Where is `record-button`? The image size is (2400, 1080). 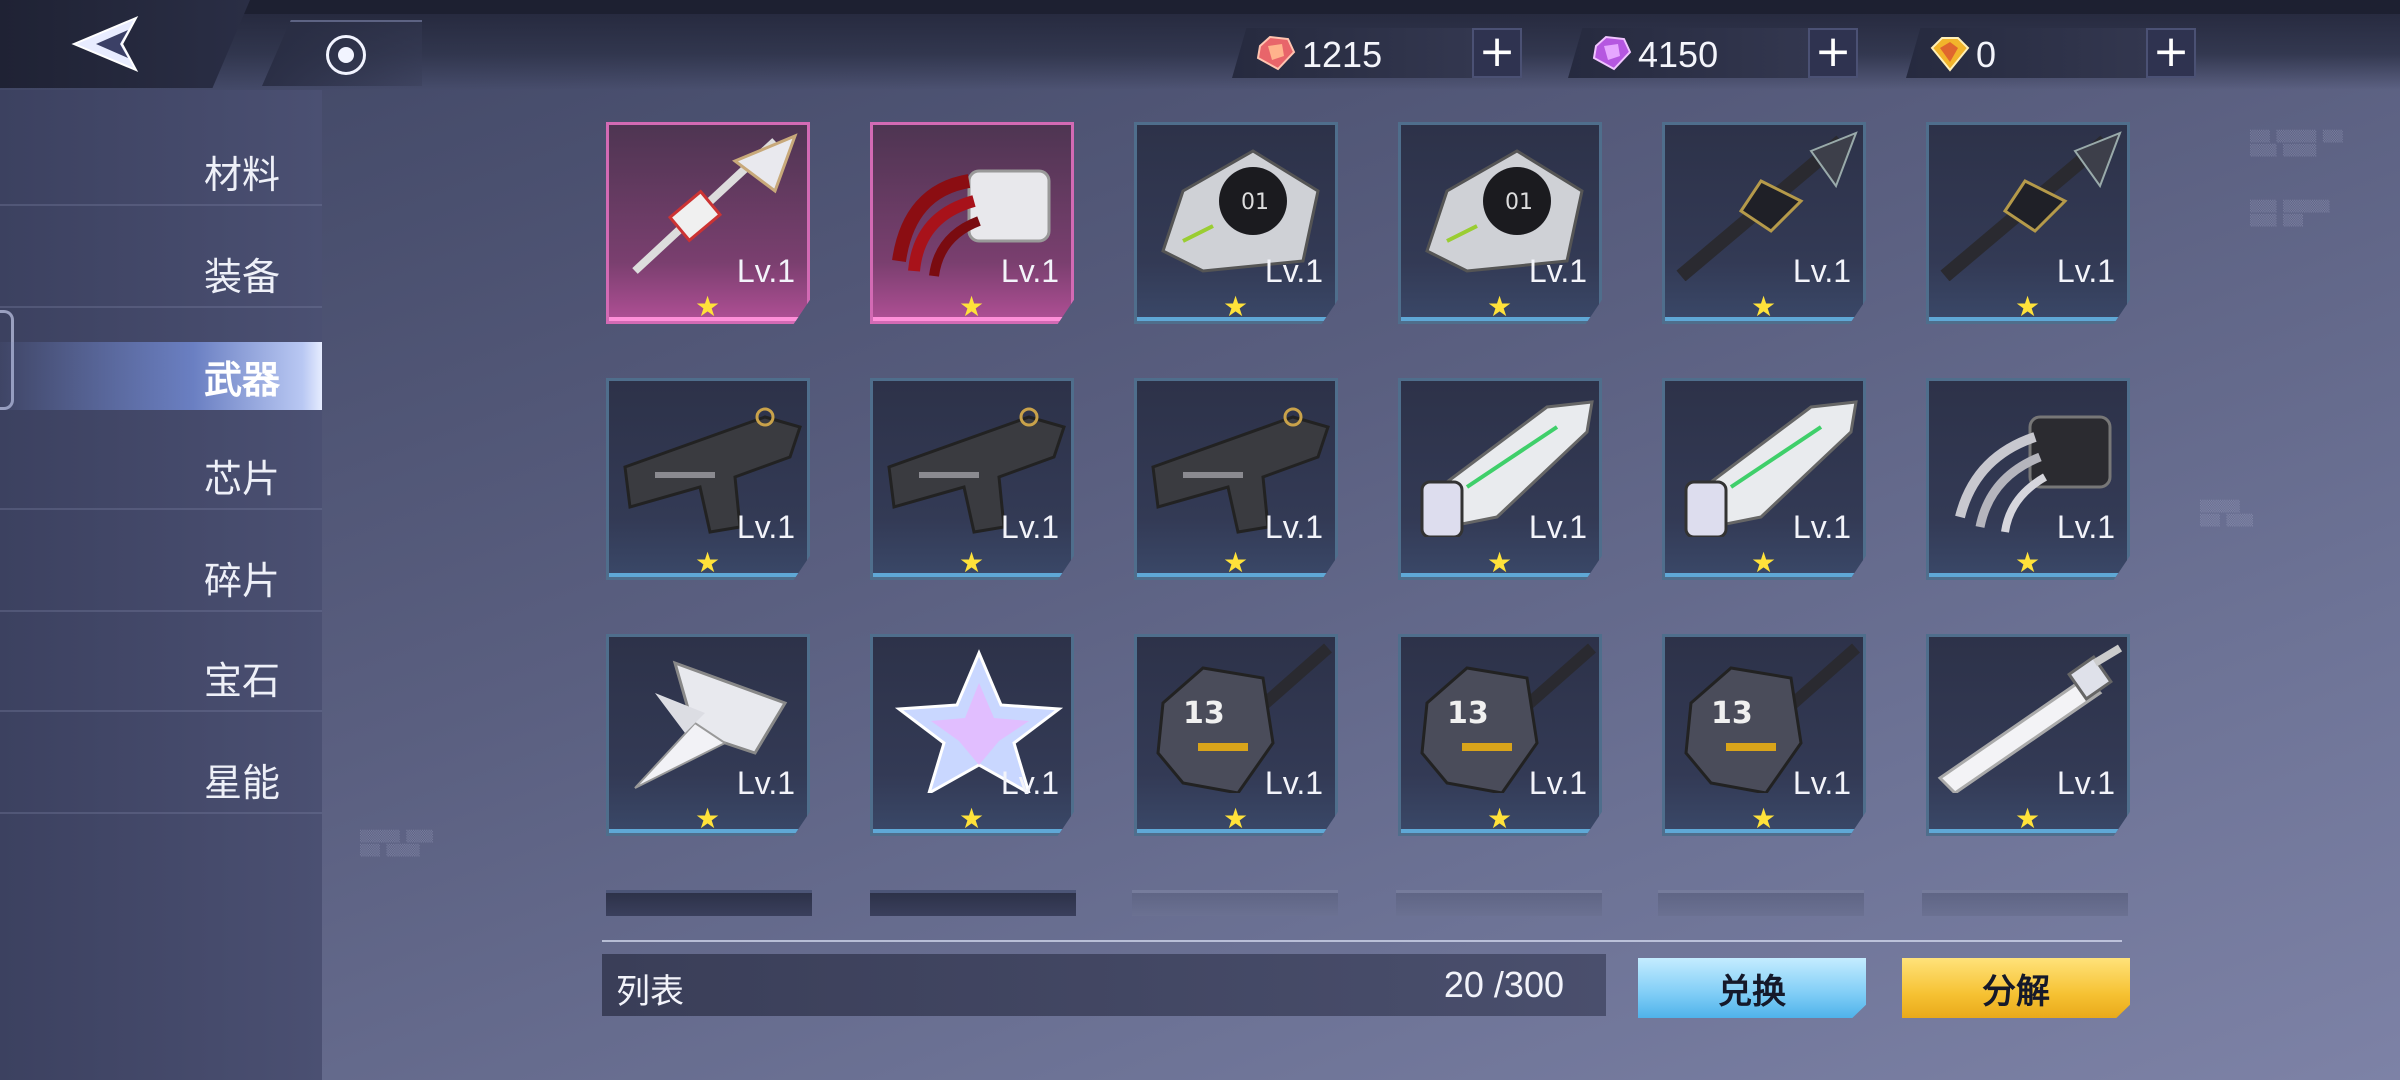
record-button is located at coordinates (342, 53).